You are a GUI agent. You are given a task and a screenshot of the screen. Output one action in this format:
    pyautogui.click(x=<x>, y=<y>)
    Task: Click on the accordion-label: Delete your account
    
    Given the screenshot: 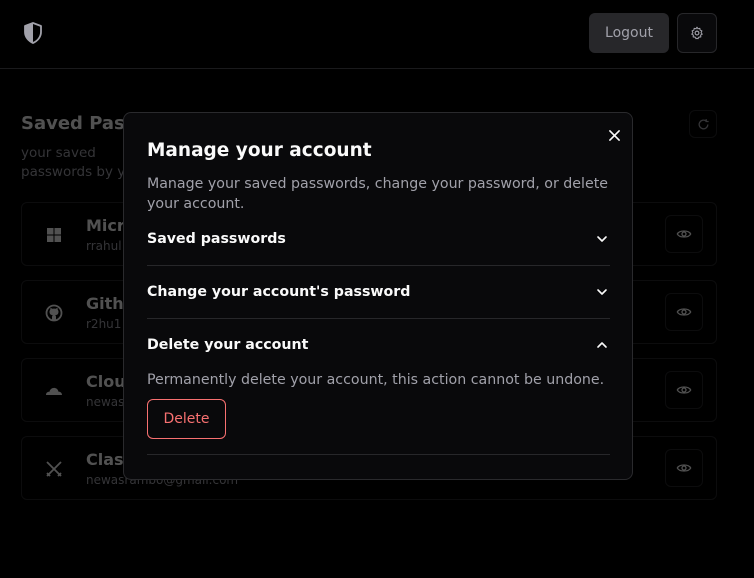 What is the action you would take?
    pyautogui.click(x=228, y=345)
    